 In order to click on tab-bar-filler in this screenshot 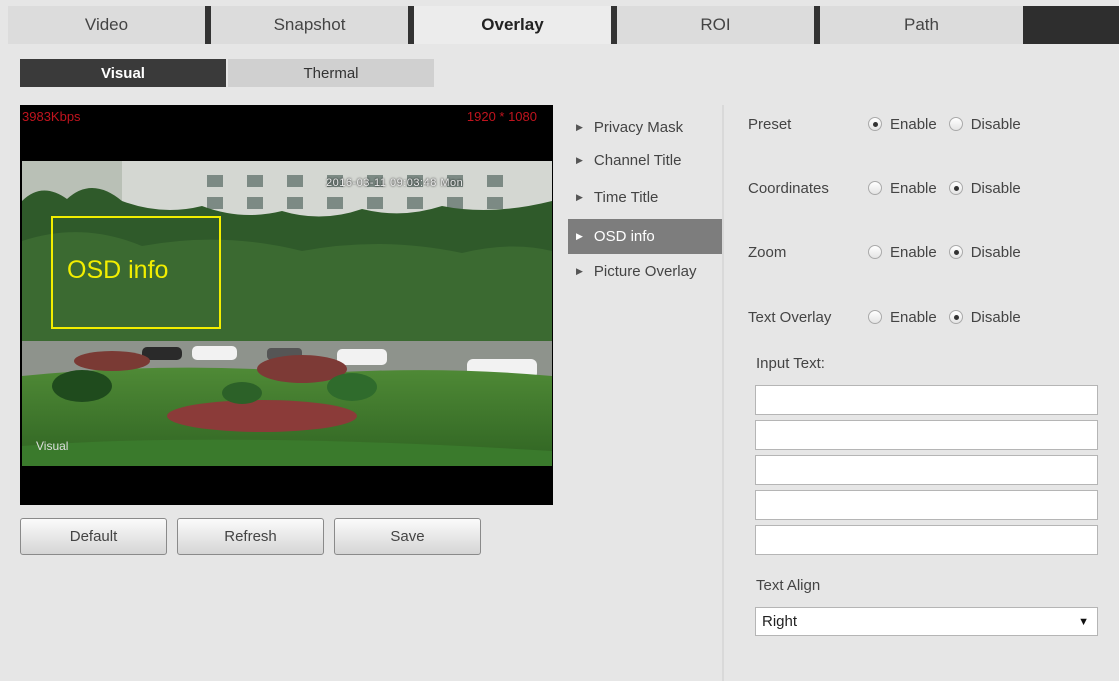, I will do `click(1071, 25)`.